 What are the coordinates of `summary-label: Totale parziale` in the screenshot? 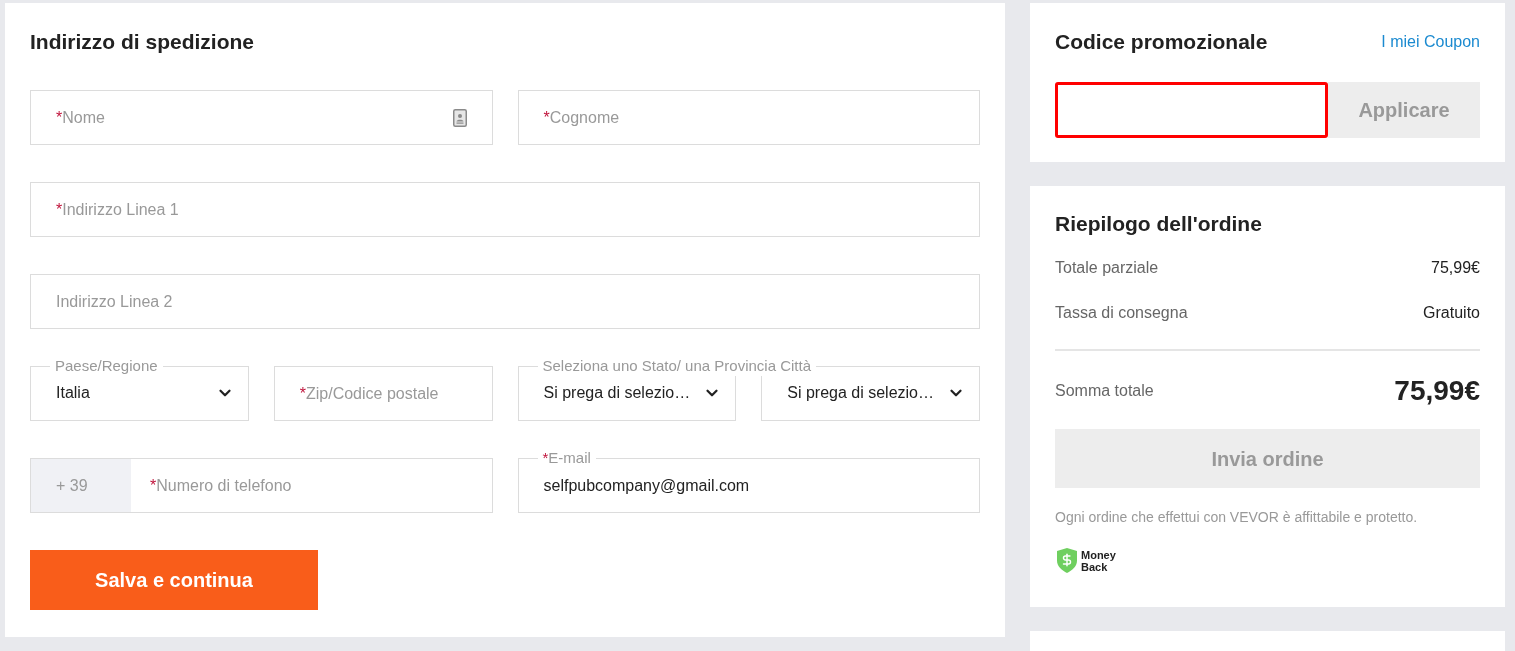 It's located at (1107, 268).